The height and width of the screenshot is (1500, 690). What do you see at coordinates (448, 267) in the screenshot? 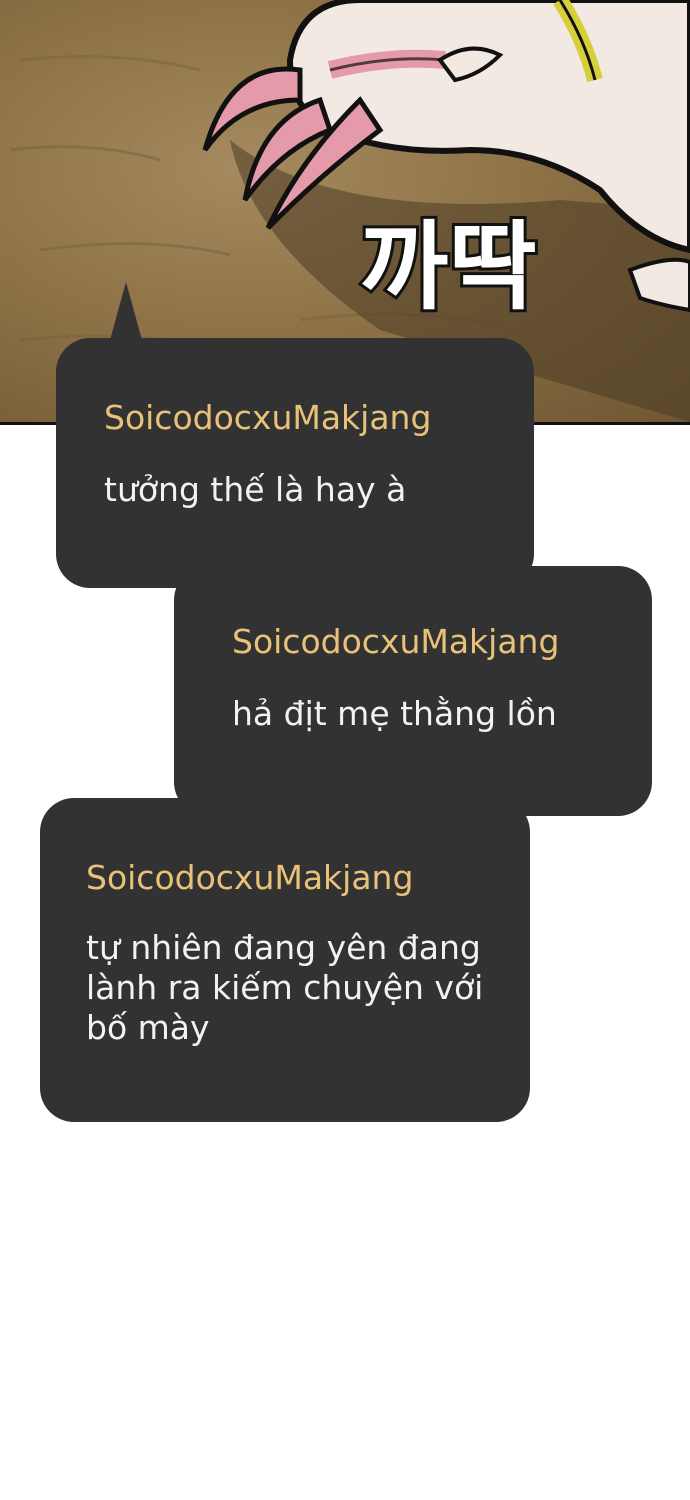
I see `sound-effect-text: 까딱` at bounding box center [448, 267].